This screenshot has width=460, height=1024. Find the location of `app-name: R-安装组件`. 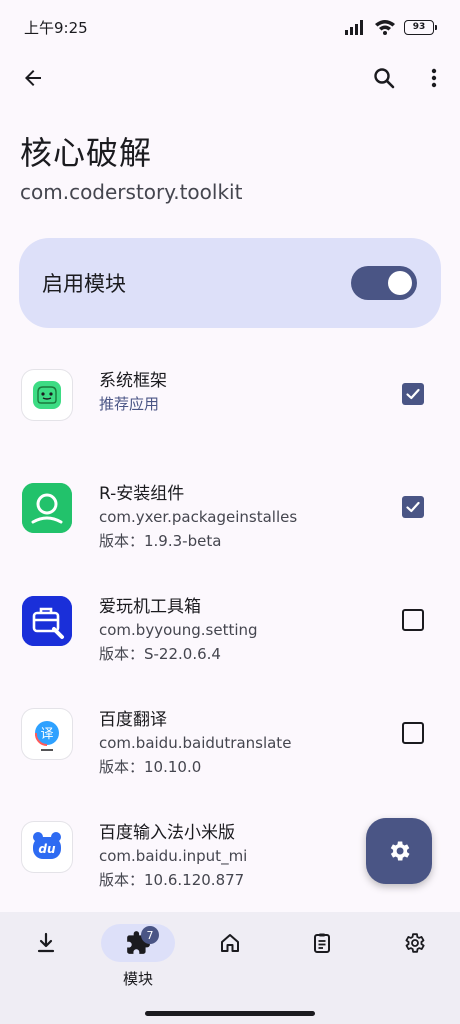

app-name: R-安装组件 is located at coordinates (142, 494).